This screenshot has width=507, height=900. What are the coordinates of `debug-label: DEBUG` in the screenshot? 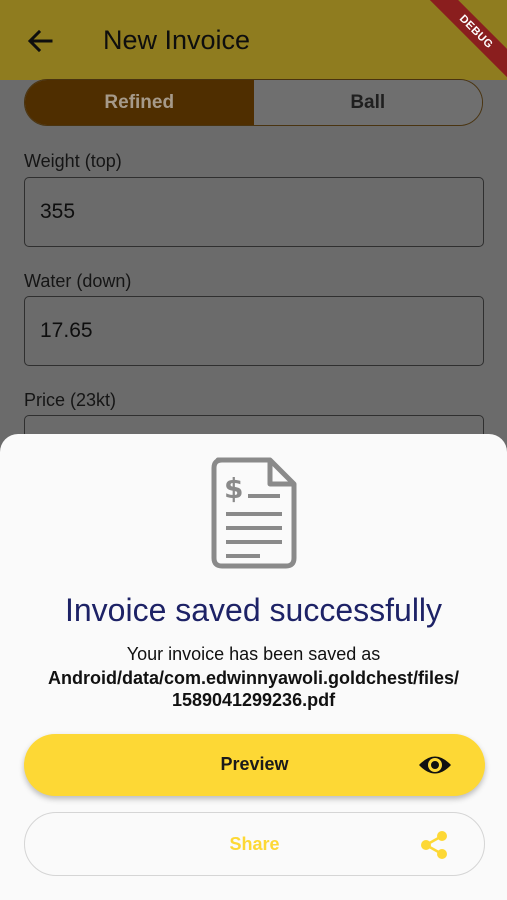 It's located at (464, 43).